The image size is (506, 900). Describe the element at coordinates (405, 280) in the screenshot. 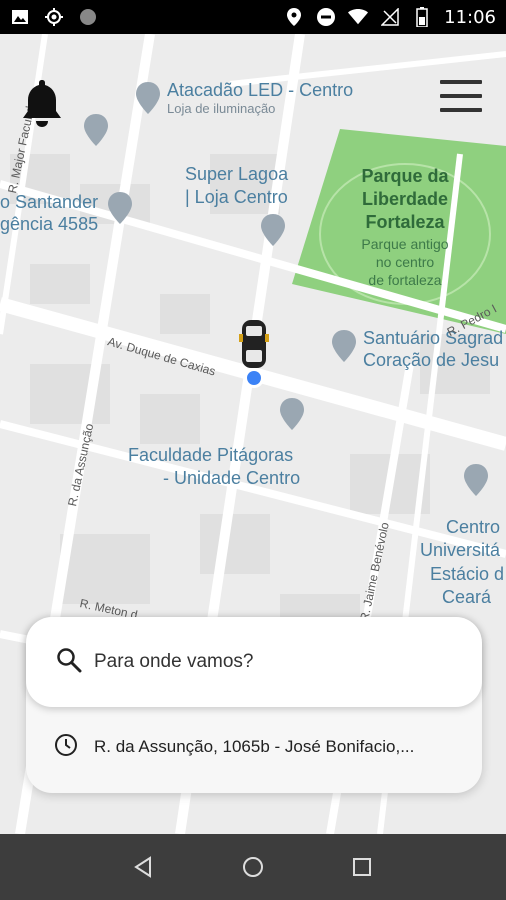

I see `map-label-parque-sub-3: de fortaleza` at that location.